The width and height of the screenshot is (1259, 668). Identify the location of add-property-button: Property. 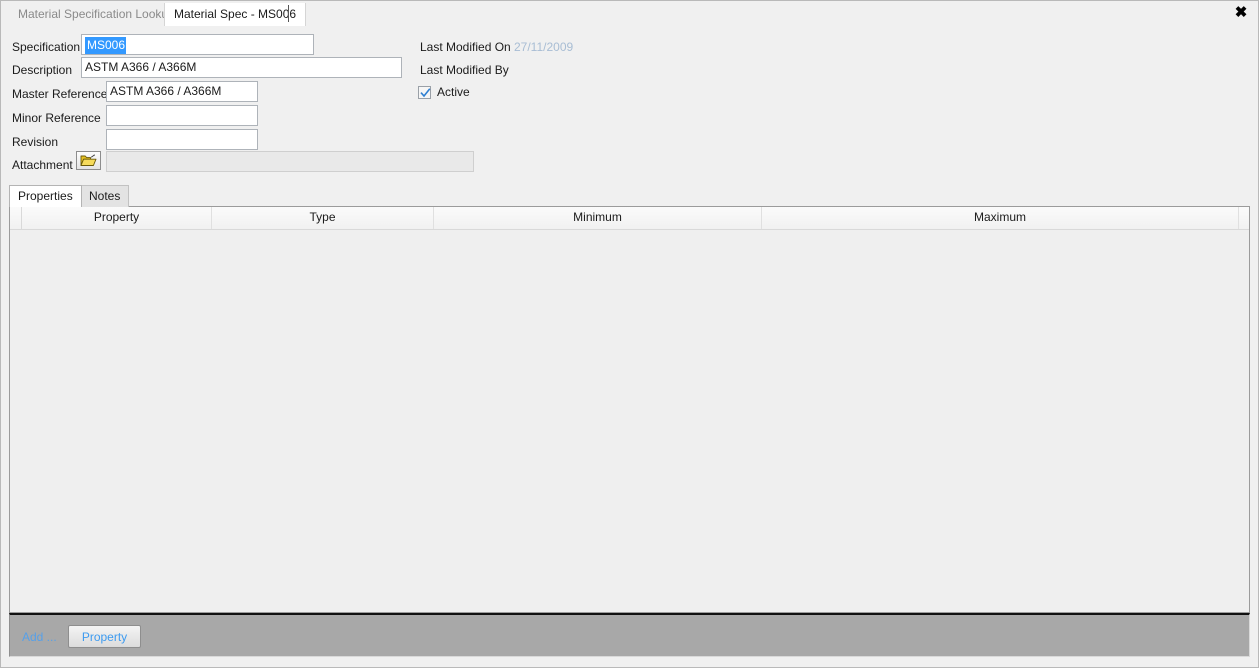
(104, 636).